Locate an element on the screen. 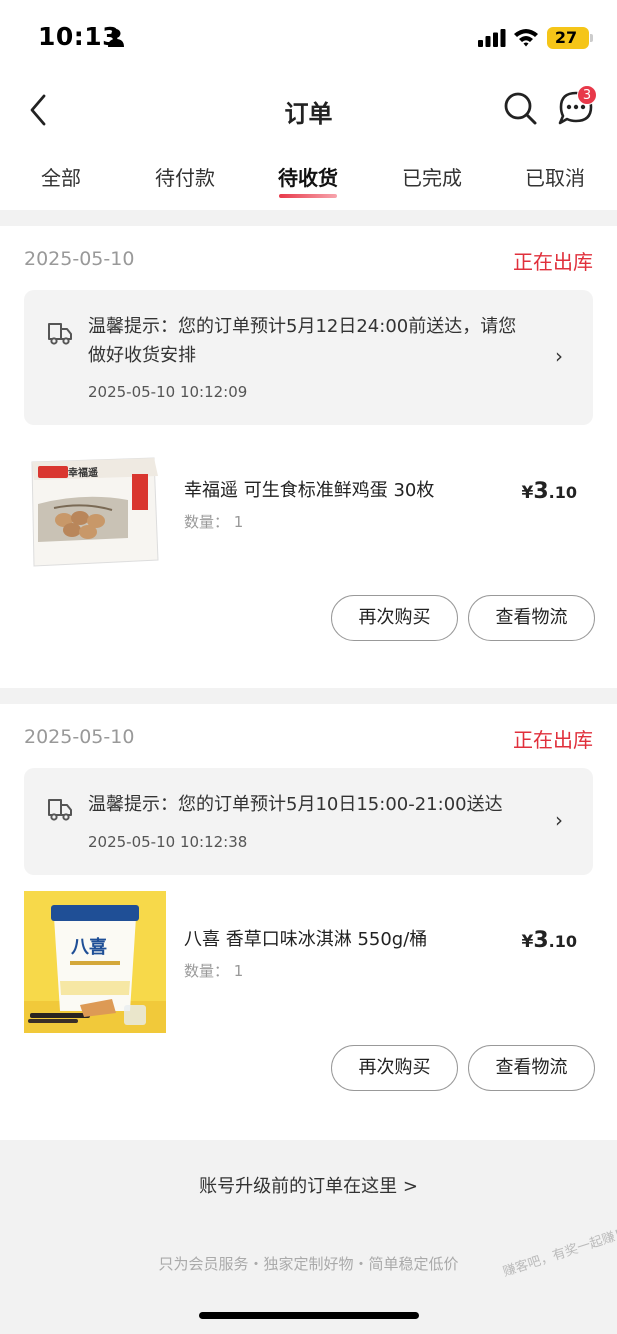 The image size is (617, 1334). tab-active-indicator is located at coordinates (308, 196).